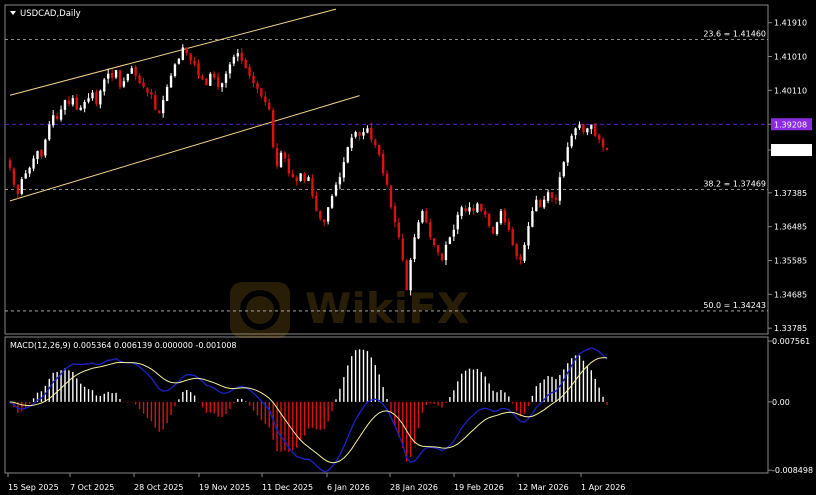 Image resolution: width=816 pixels, height=495 pixels. I want to click on time-tick-label: 15 Sep 2025, so click(33, 487).